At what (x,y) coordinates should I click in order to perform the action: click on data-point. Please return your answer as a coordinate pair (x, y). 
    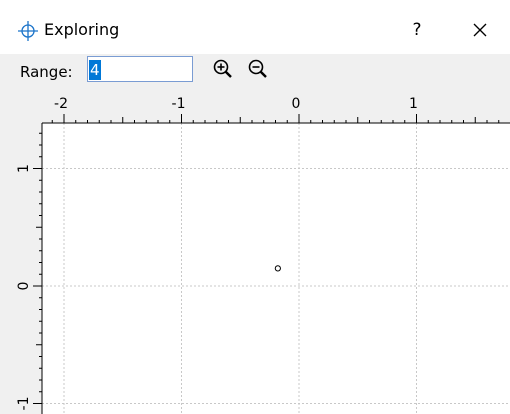
    Looking at the image, I should click on (277, 268).